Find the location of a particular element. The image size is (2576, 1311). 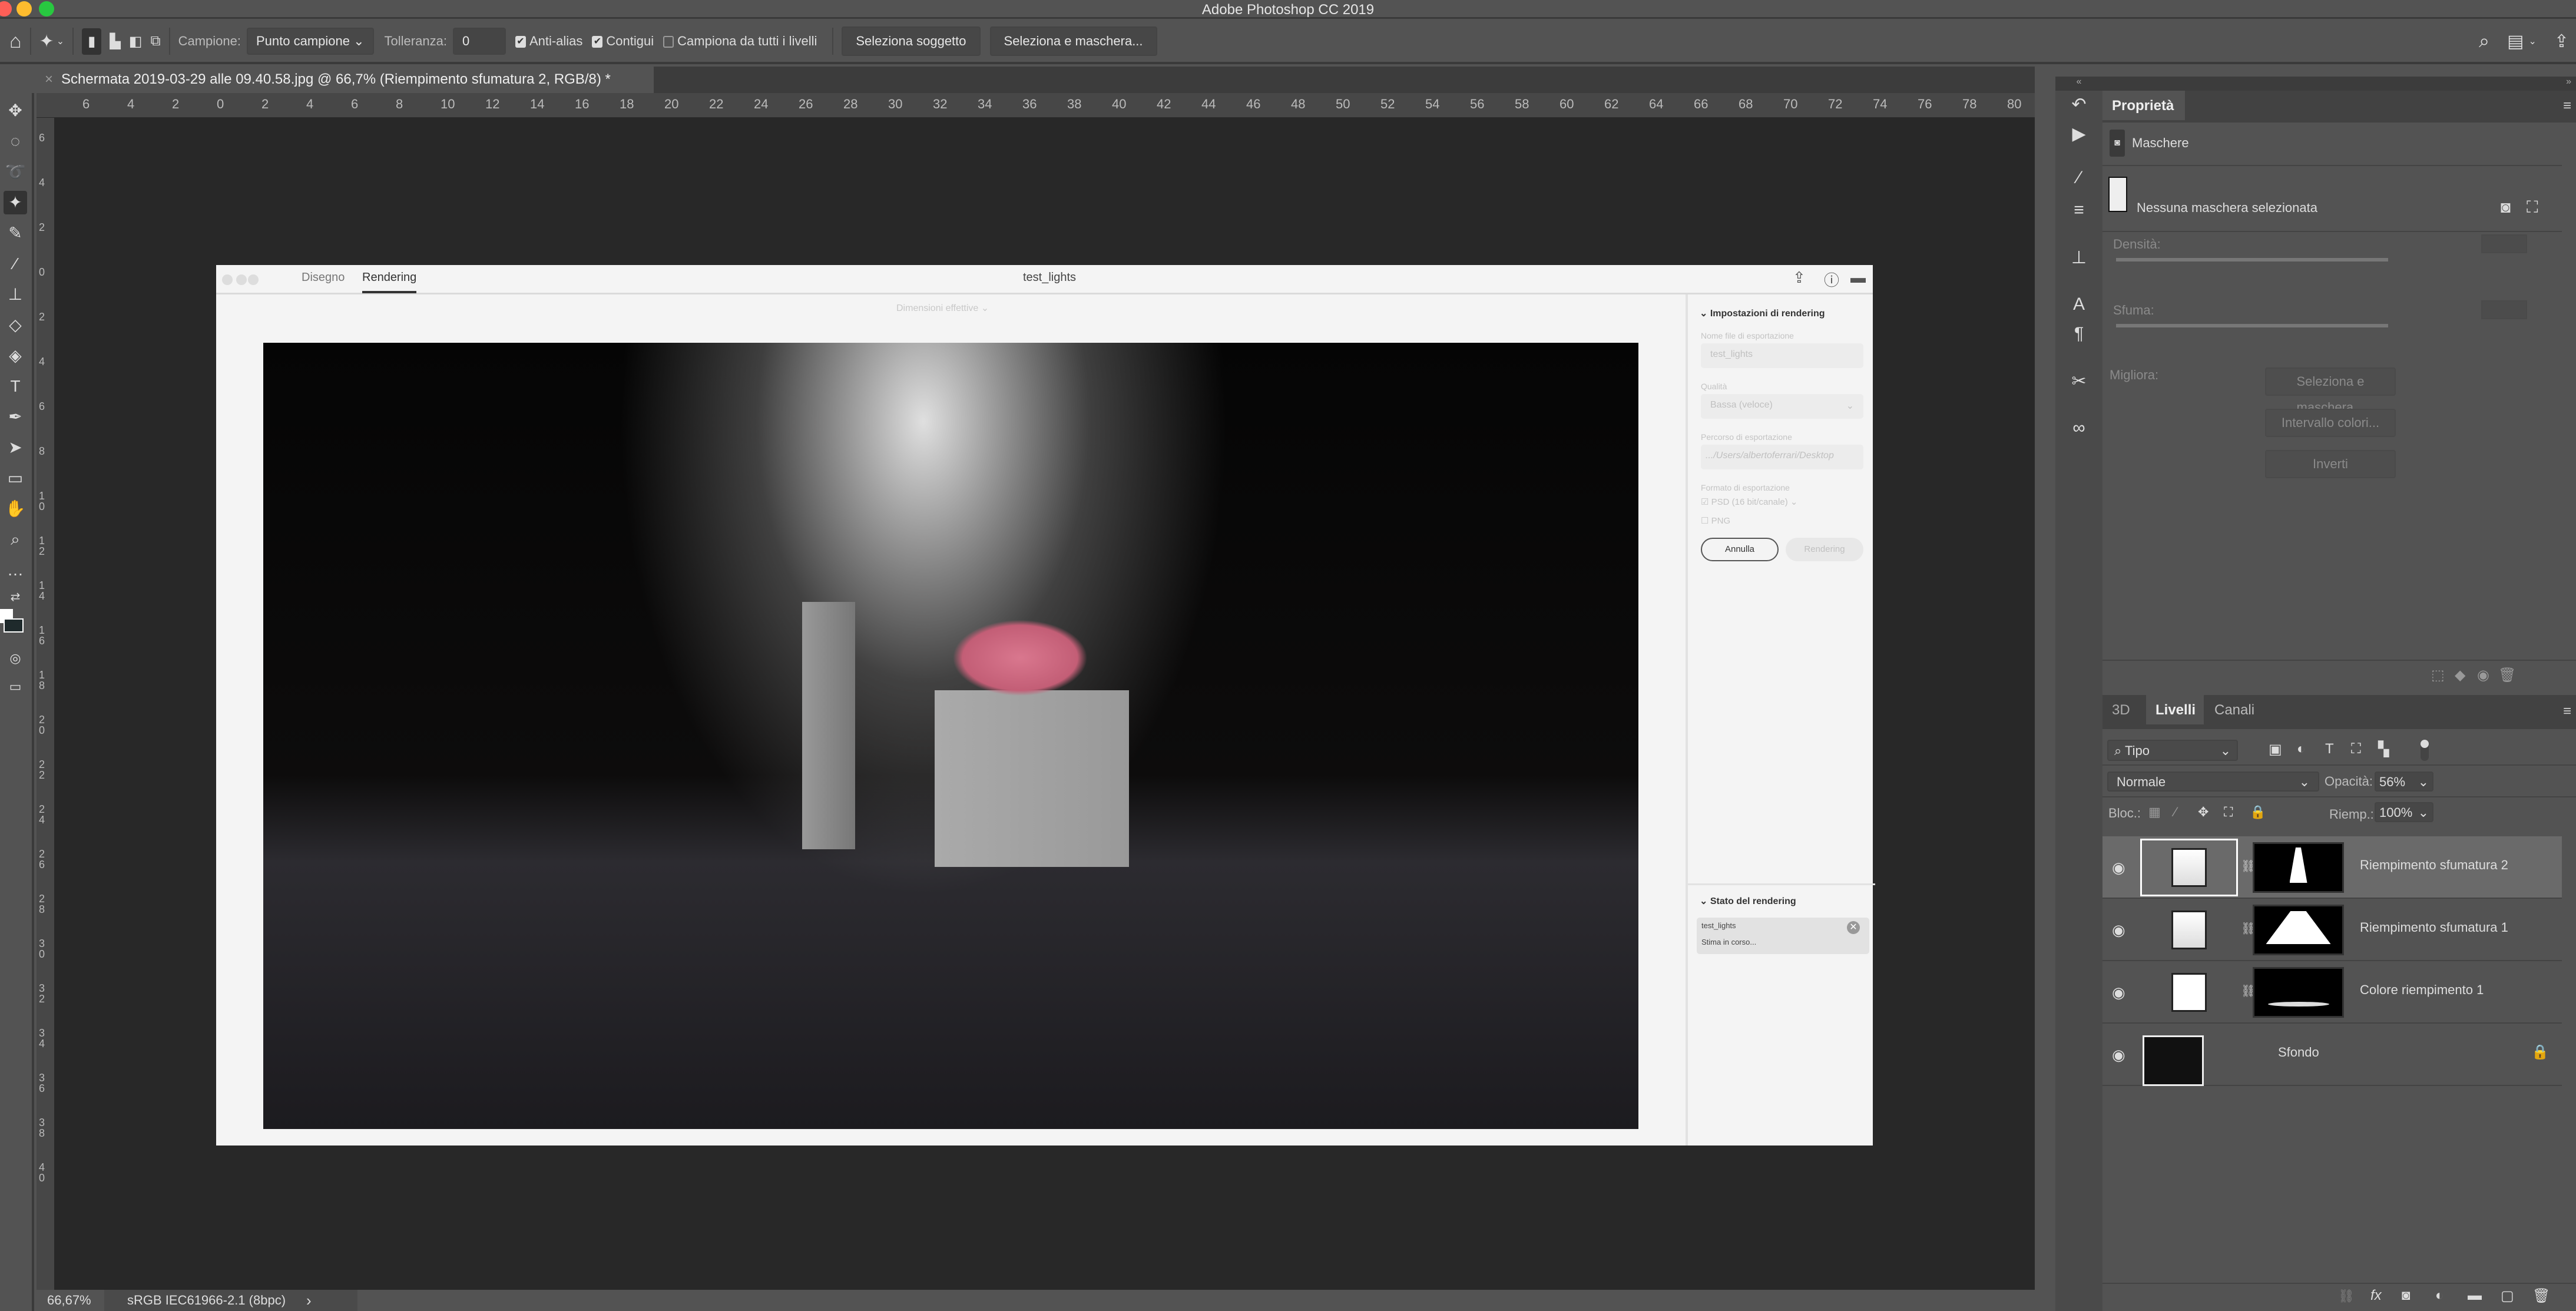

layer-row: ◉ ⛓ Riempimento sfumatura 1 is located at coordinates (2332, 930).